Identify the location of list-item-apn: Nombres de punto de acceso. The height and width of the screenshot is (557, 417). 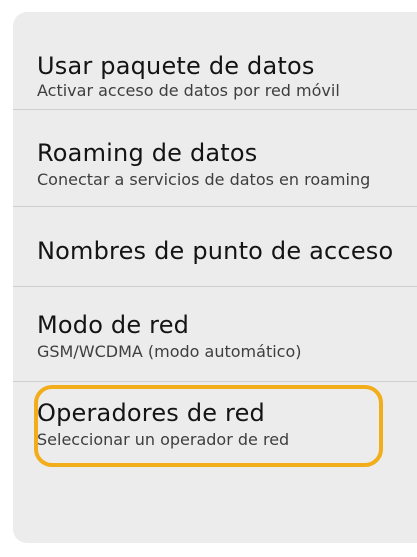
(215, 251).